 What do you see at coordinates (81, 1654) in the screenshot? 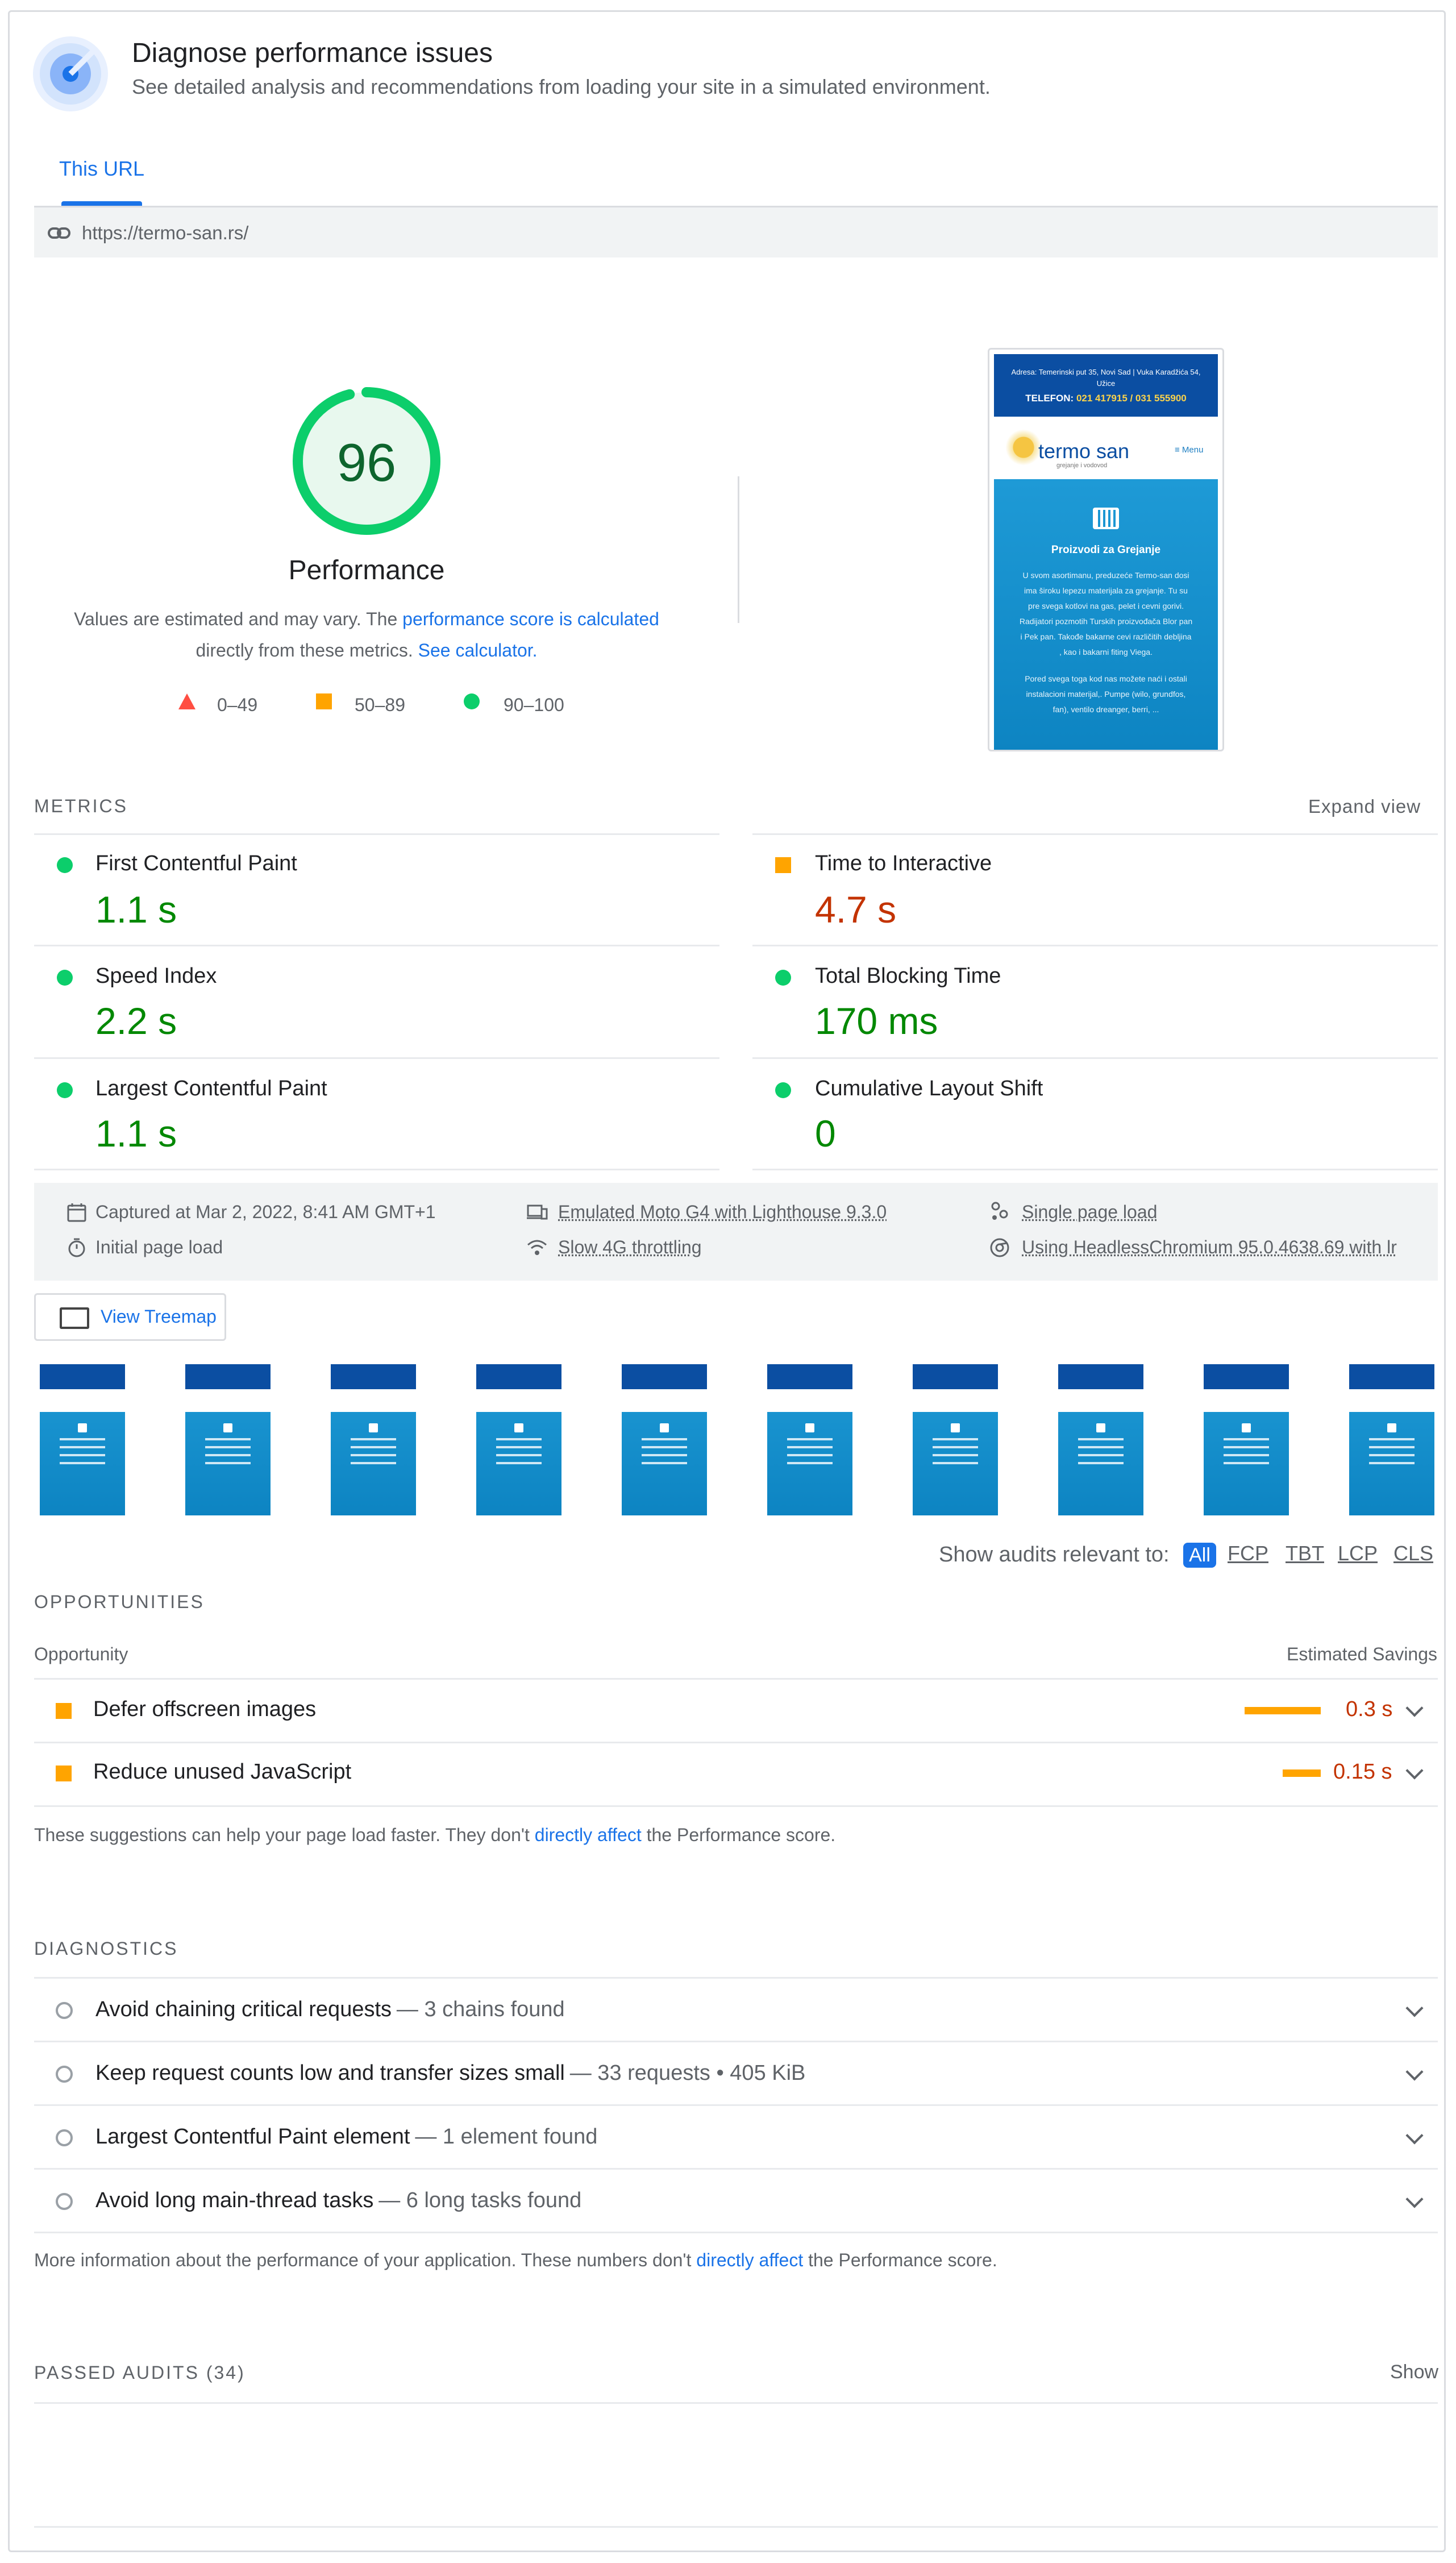
I see `opportunity-column-label: Opportunity` at bounding box center [81, 1654].